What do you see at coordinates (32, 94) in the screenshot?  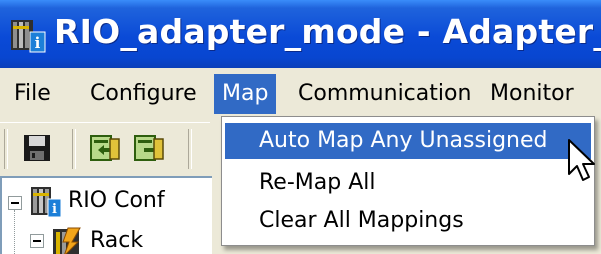 I see `menu-file: File` at bounding box center [32, 94].